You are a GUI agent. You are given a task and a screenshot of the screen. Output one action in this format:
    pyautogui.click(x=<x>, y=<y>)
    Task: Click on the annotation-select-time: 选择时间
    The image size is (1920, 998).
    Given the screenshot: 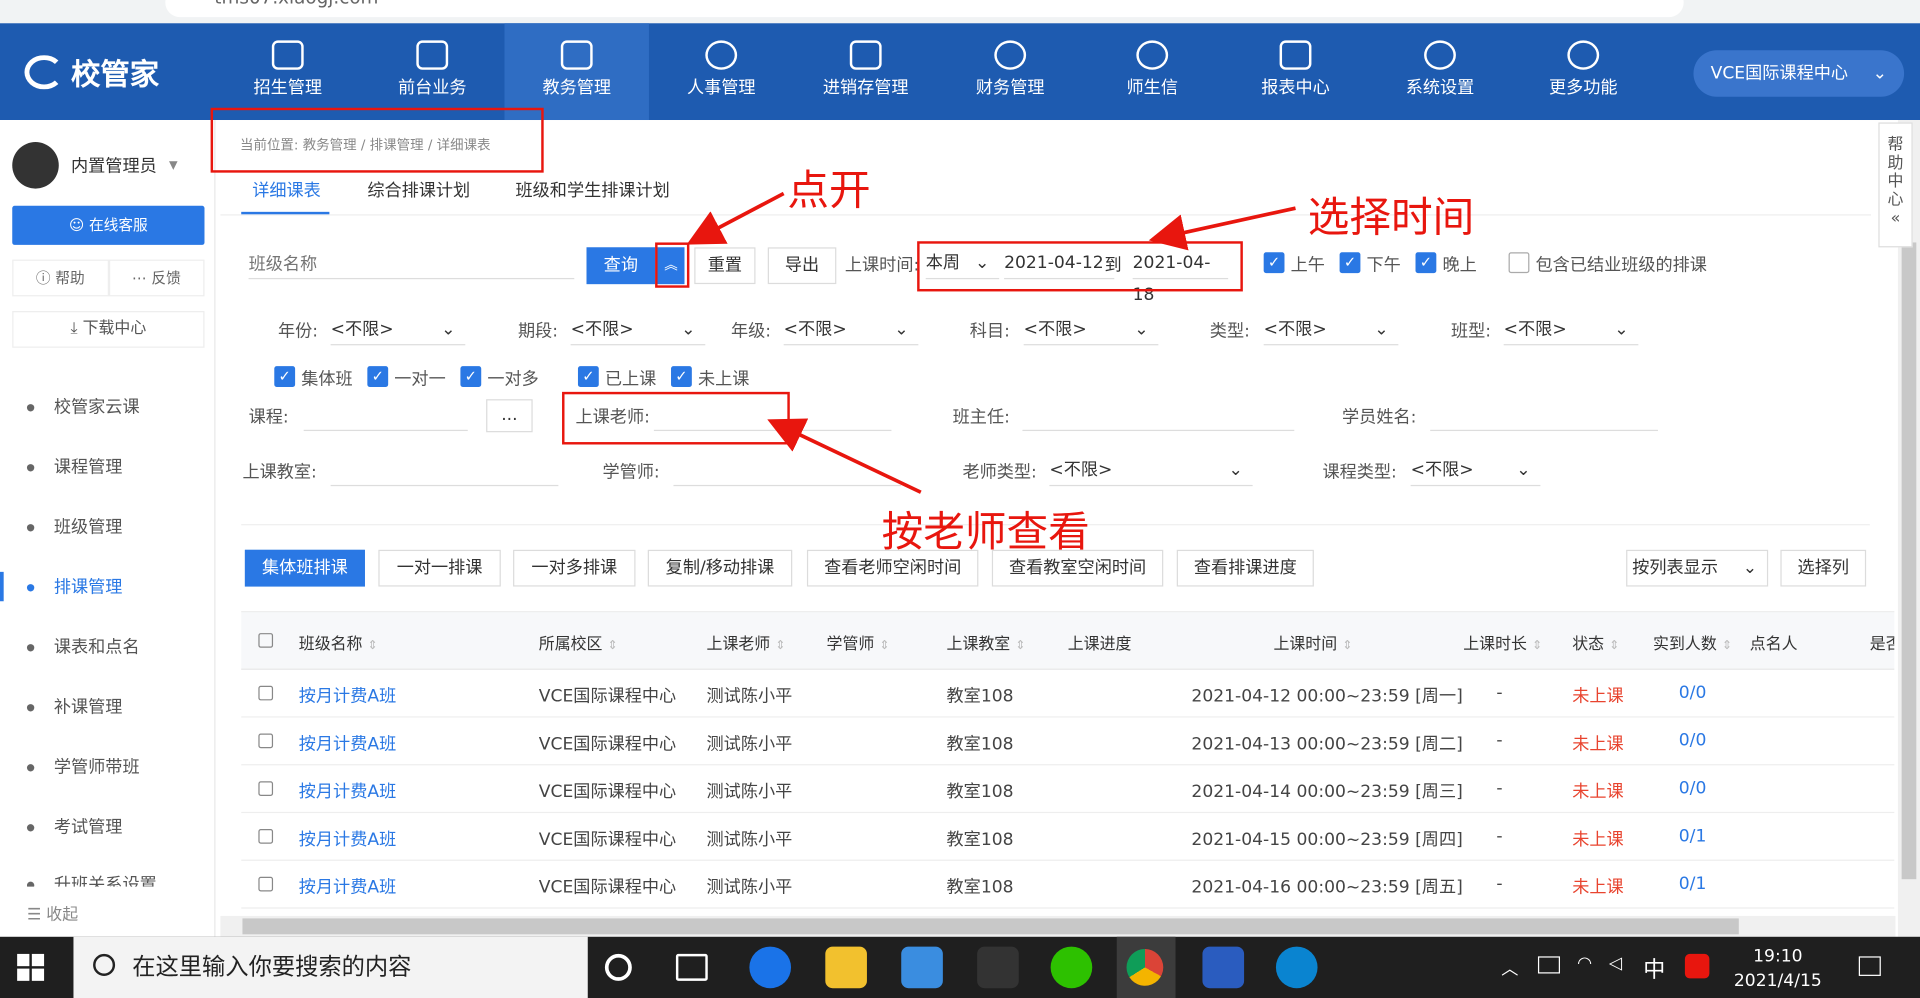 What is the action you would take?
    pyautogui.click(x=1391, y=218)
    